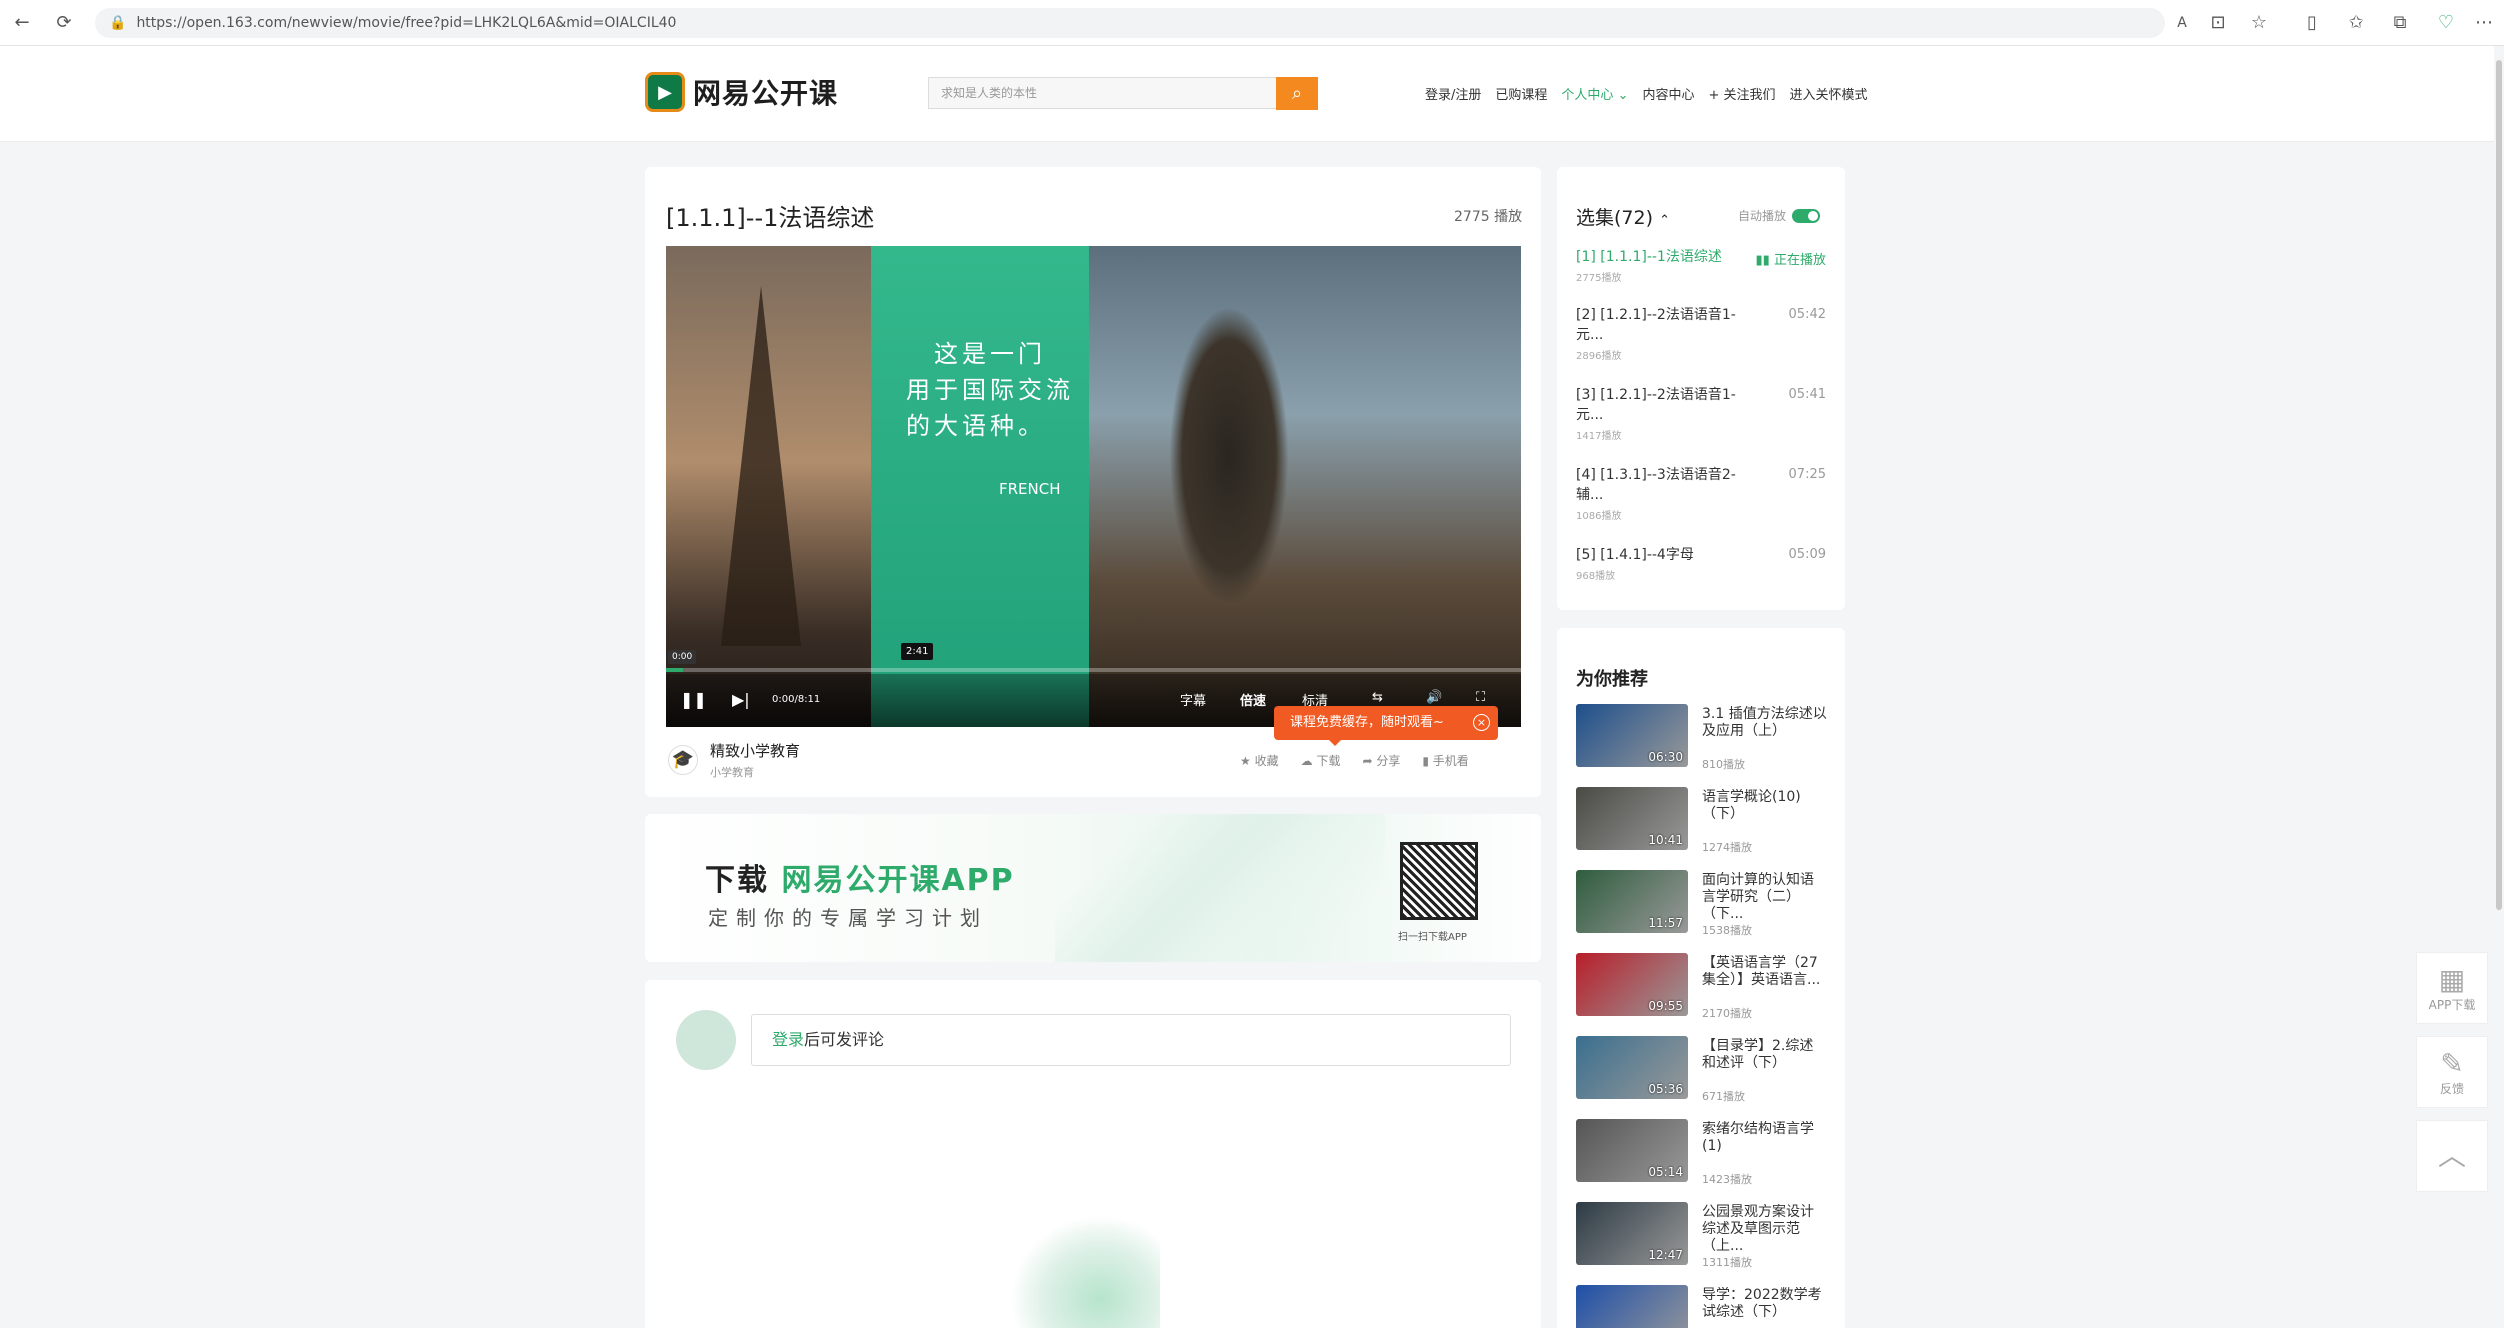 This screenshot has width=2504, height=1328. I want to click on close-icon: ×, so click(1481, 722).